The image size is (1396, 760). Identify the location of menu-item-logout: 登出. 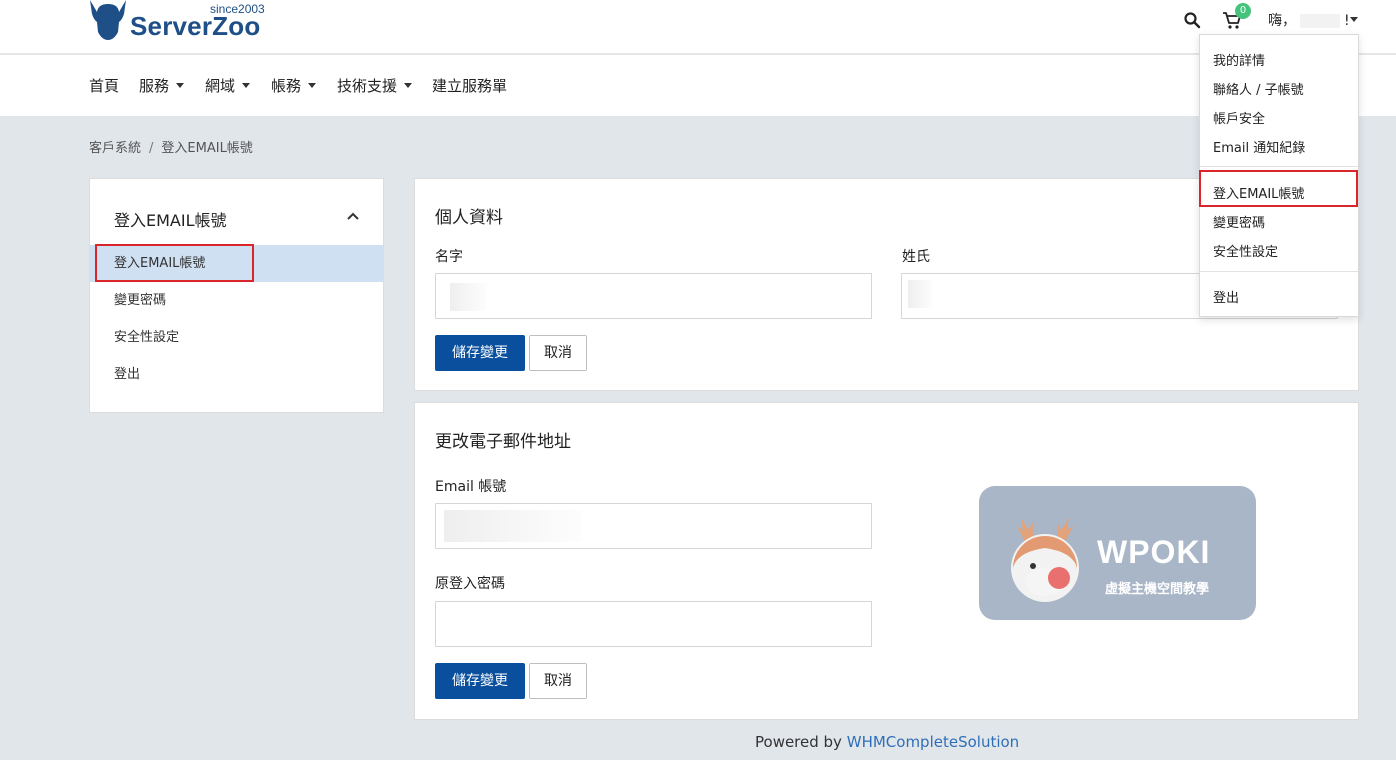
(1226, 296).